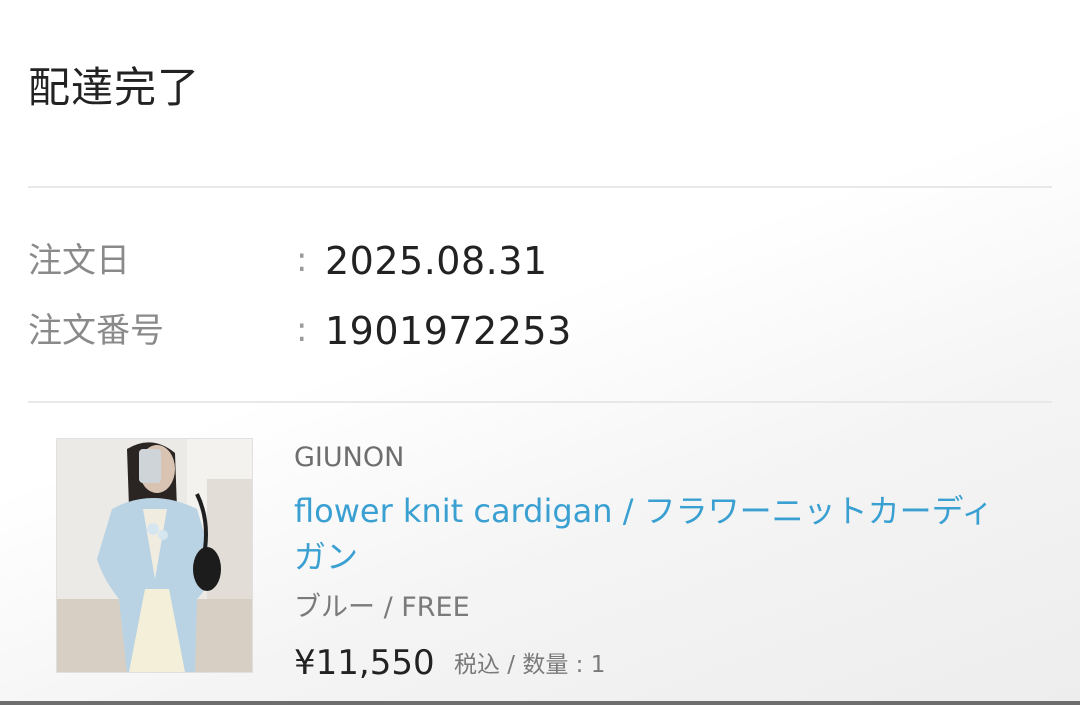 The width and height of the screenshot is (1080, 705). I want to click on order-number-row: 注文番号 : 1901972253, so click(478, 331).